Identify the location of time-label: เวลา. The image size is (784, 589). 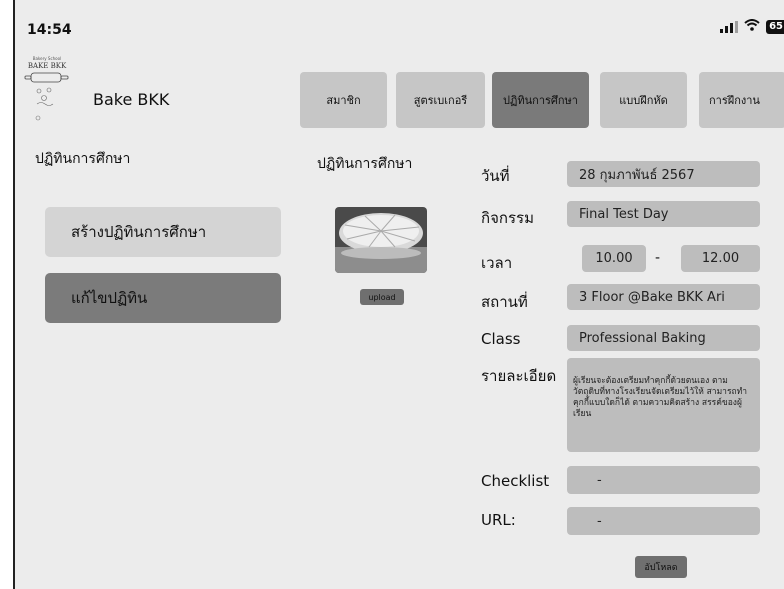
(497, 263).